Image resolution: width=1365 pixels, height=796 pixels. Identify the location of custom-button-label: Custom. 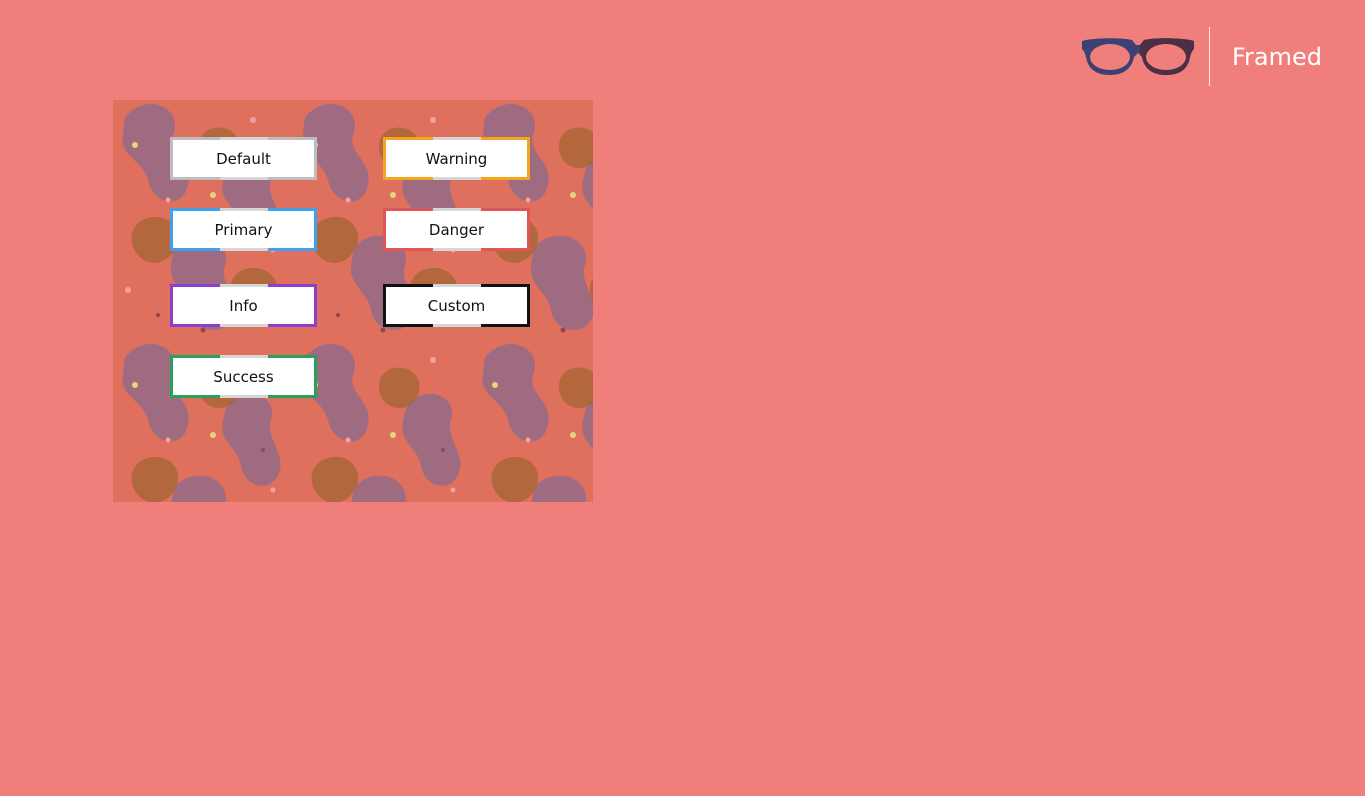
(456, 305).